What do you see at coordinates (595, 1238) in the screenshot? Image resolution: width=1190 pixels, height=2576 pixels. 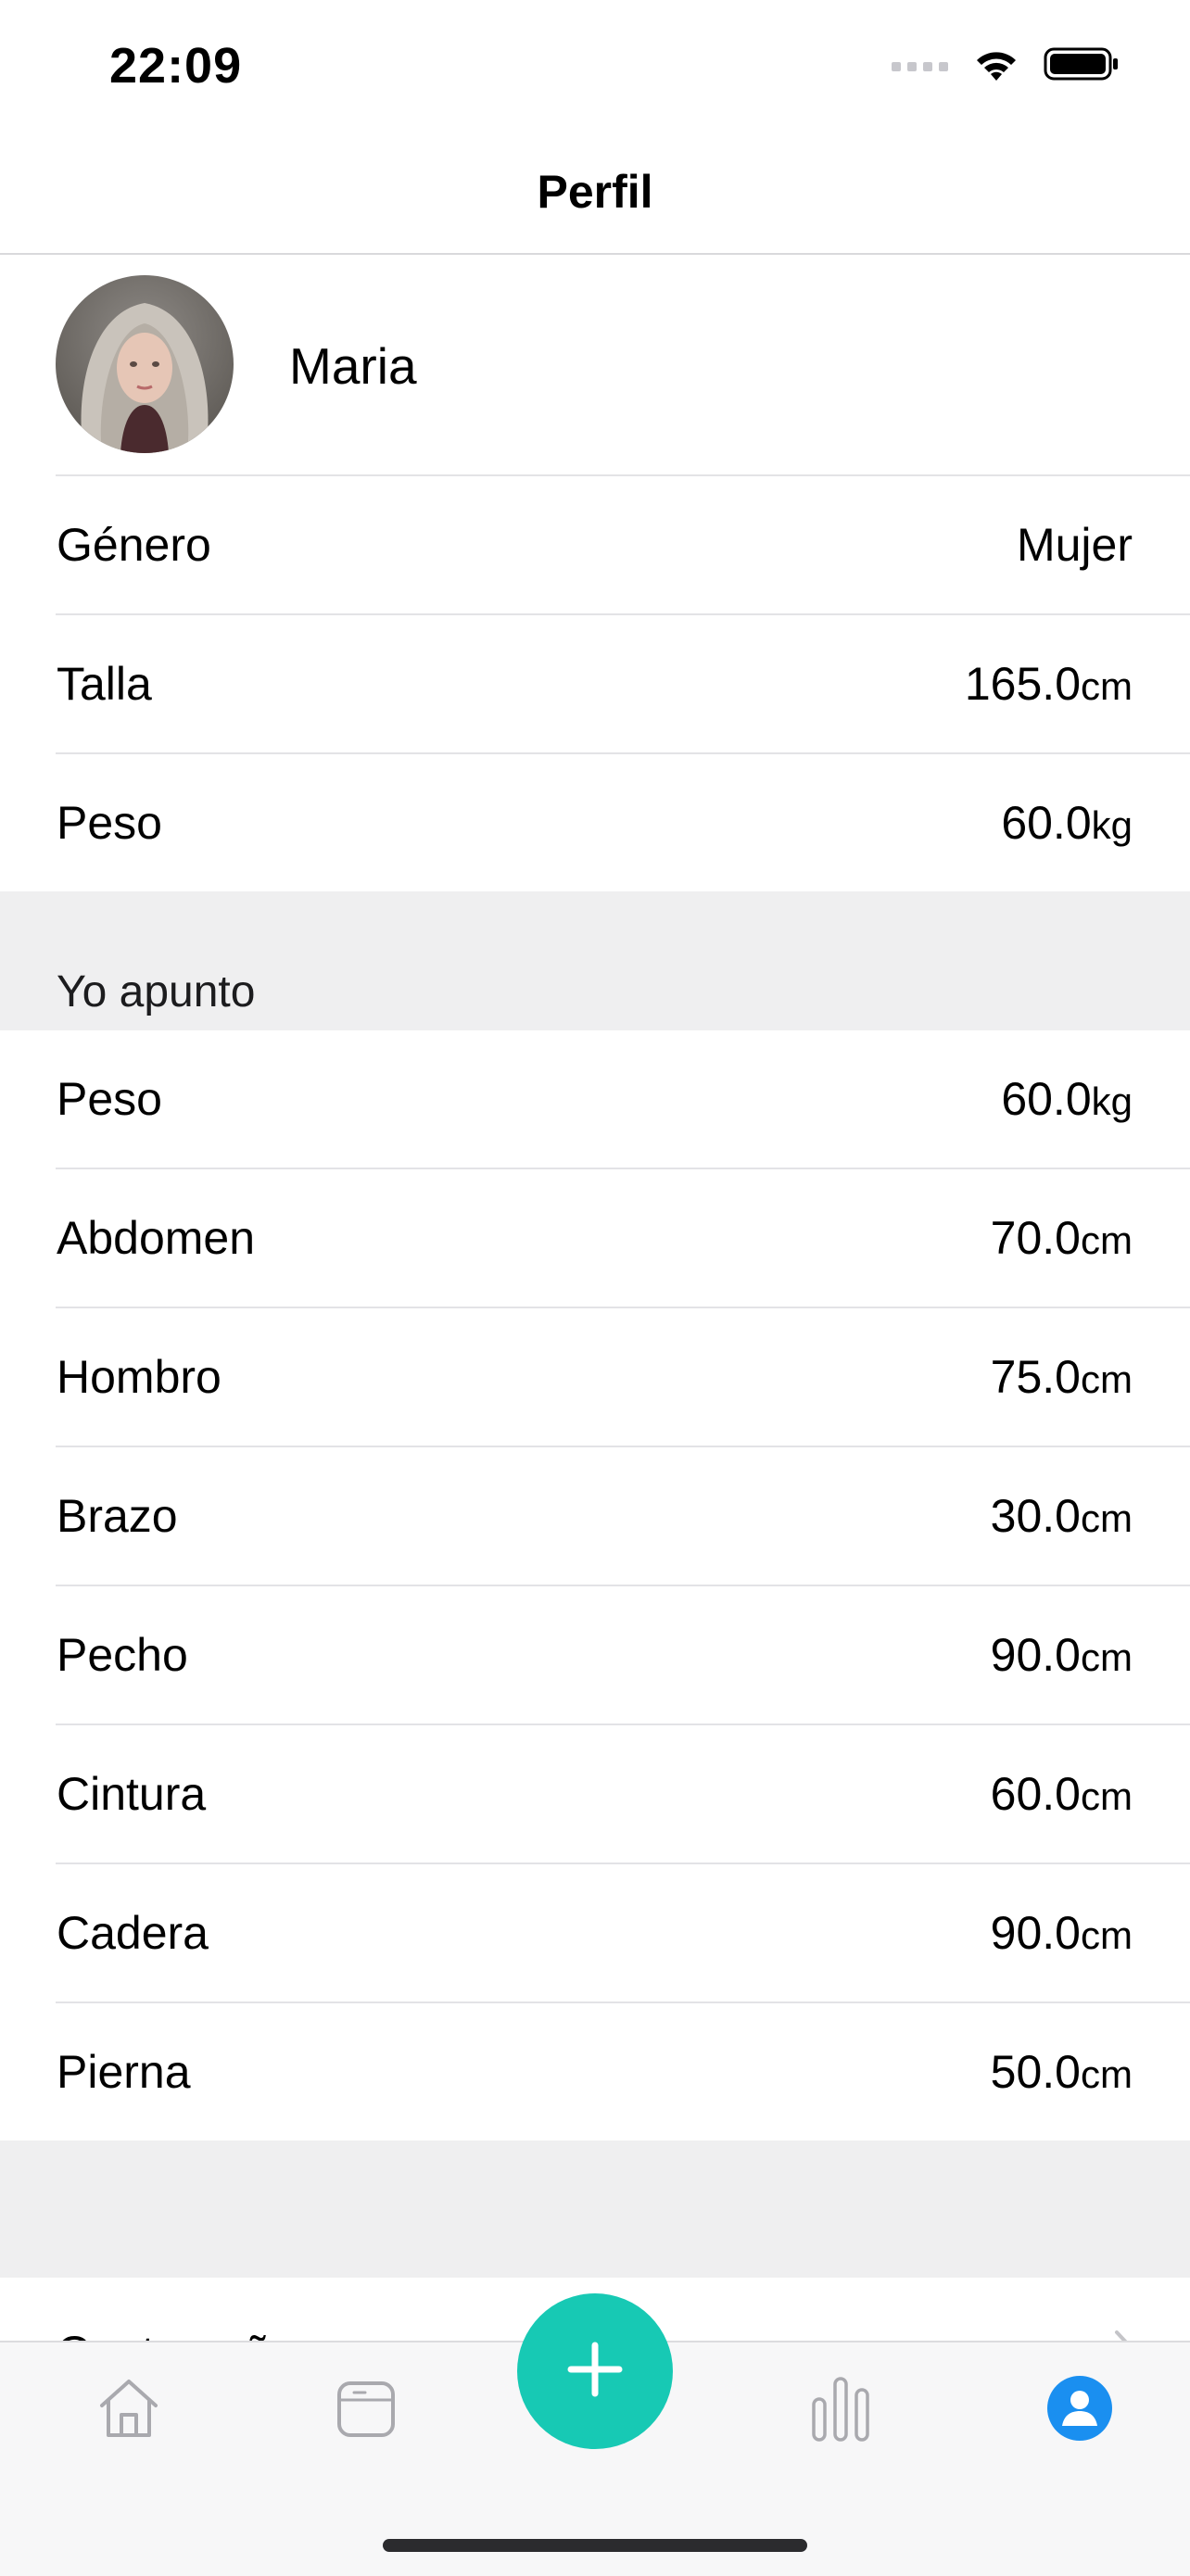 I see `measurement-row-abdomen: Abdomen 70.0cm` at bounding box center [595, 1238].